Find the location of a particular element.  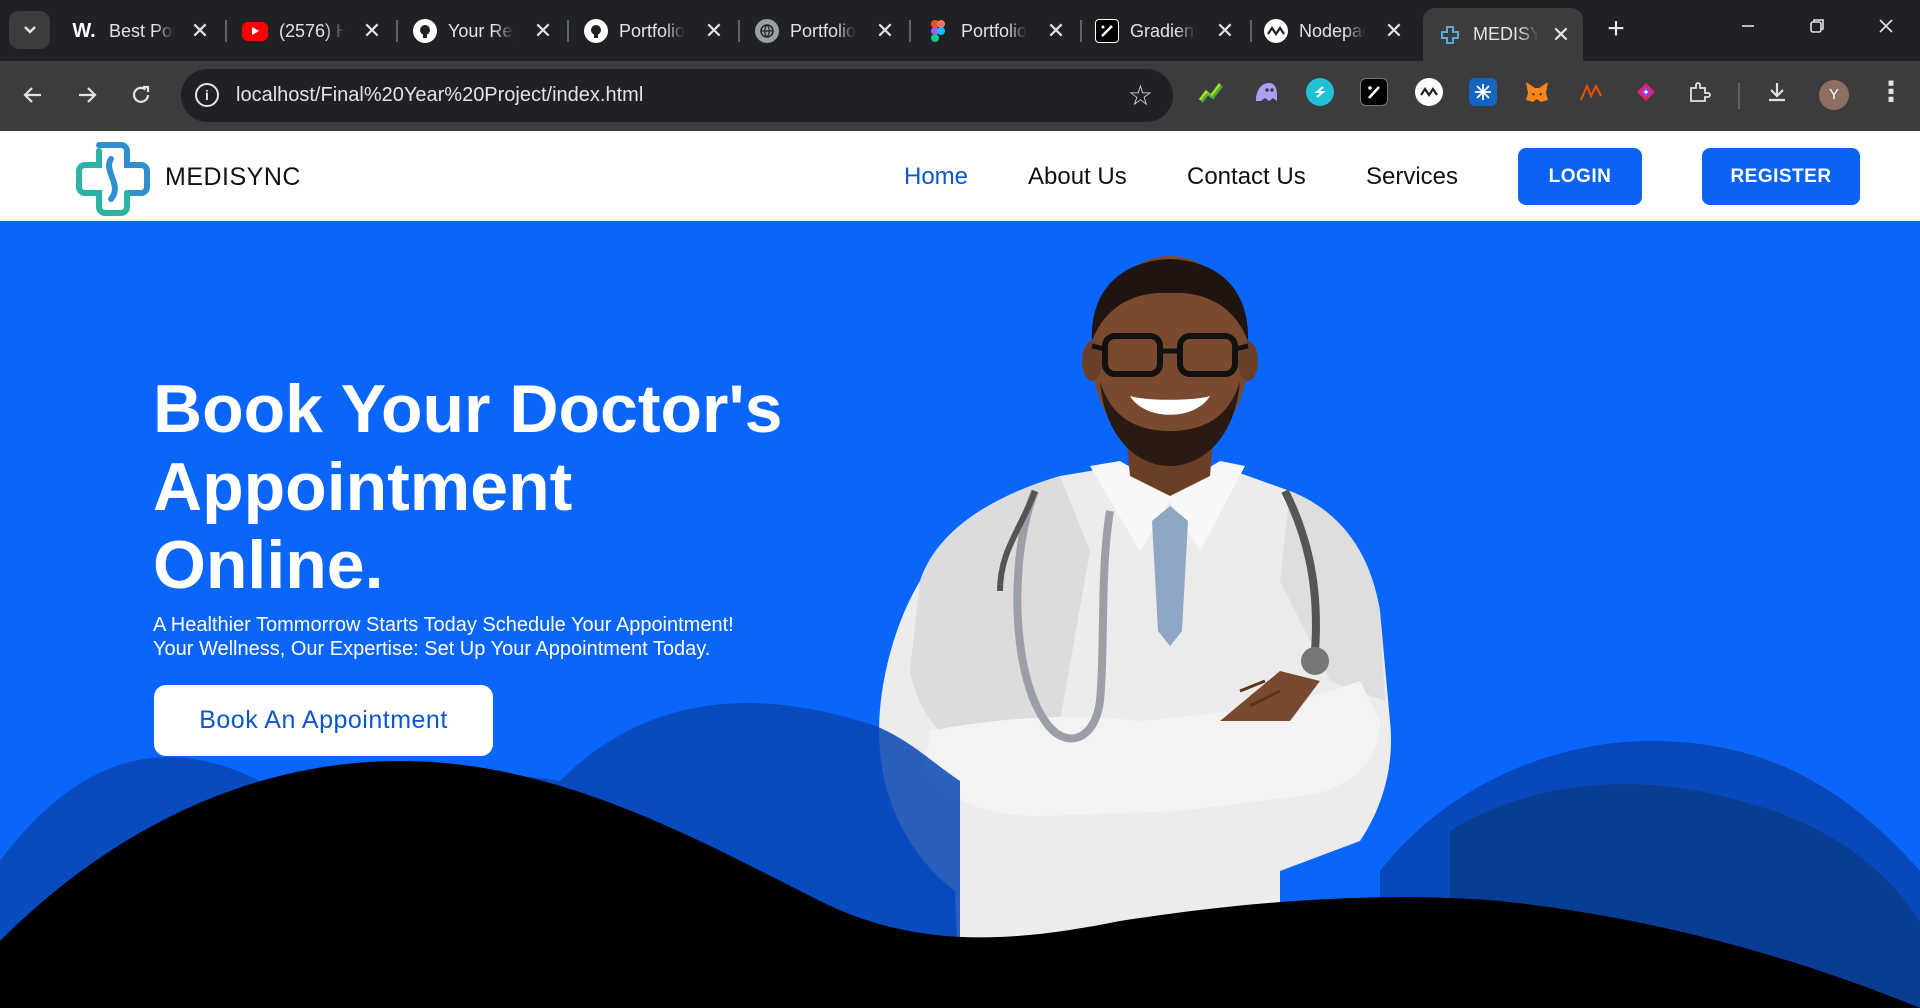

login-button: LOGIN is located at coordinates (1580, 176).